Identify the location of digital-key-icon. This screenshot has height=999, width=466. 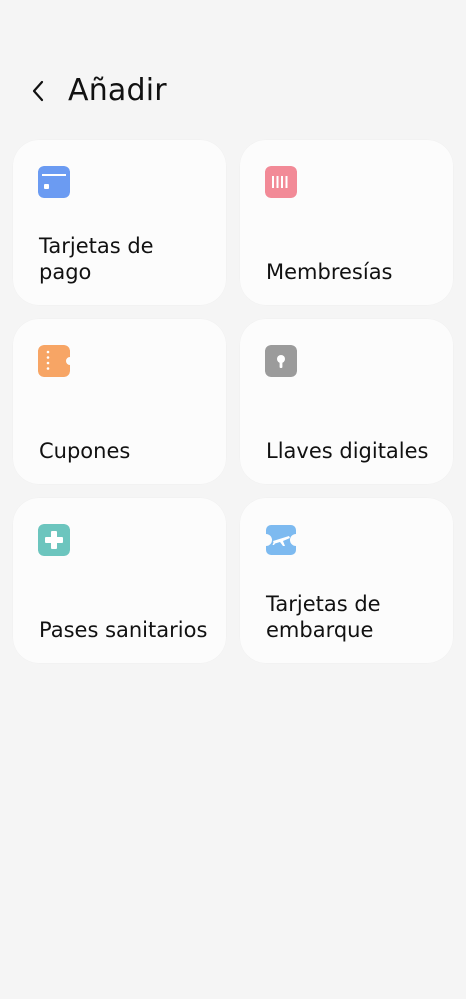
(281, 361).